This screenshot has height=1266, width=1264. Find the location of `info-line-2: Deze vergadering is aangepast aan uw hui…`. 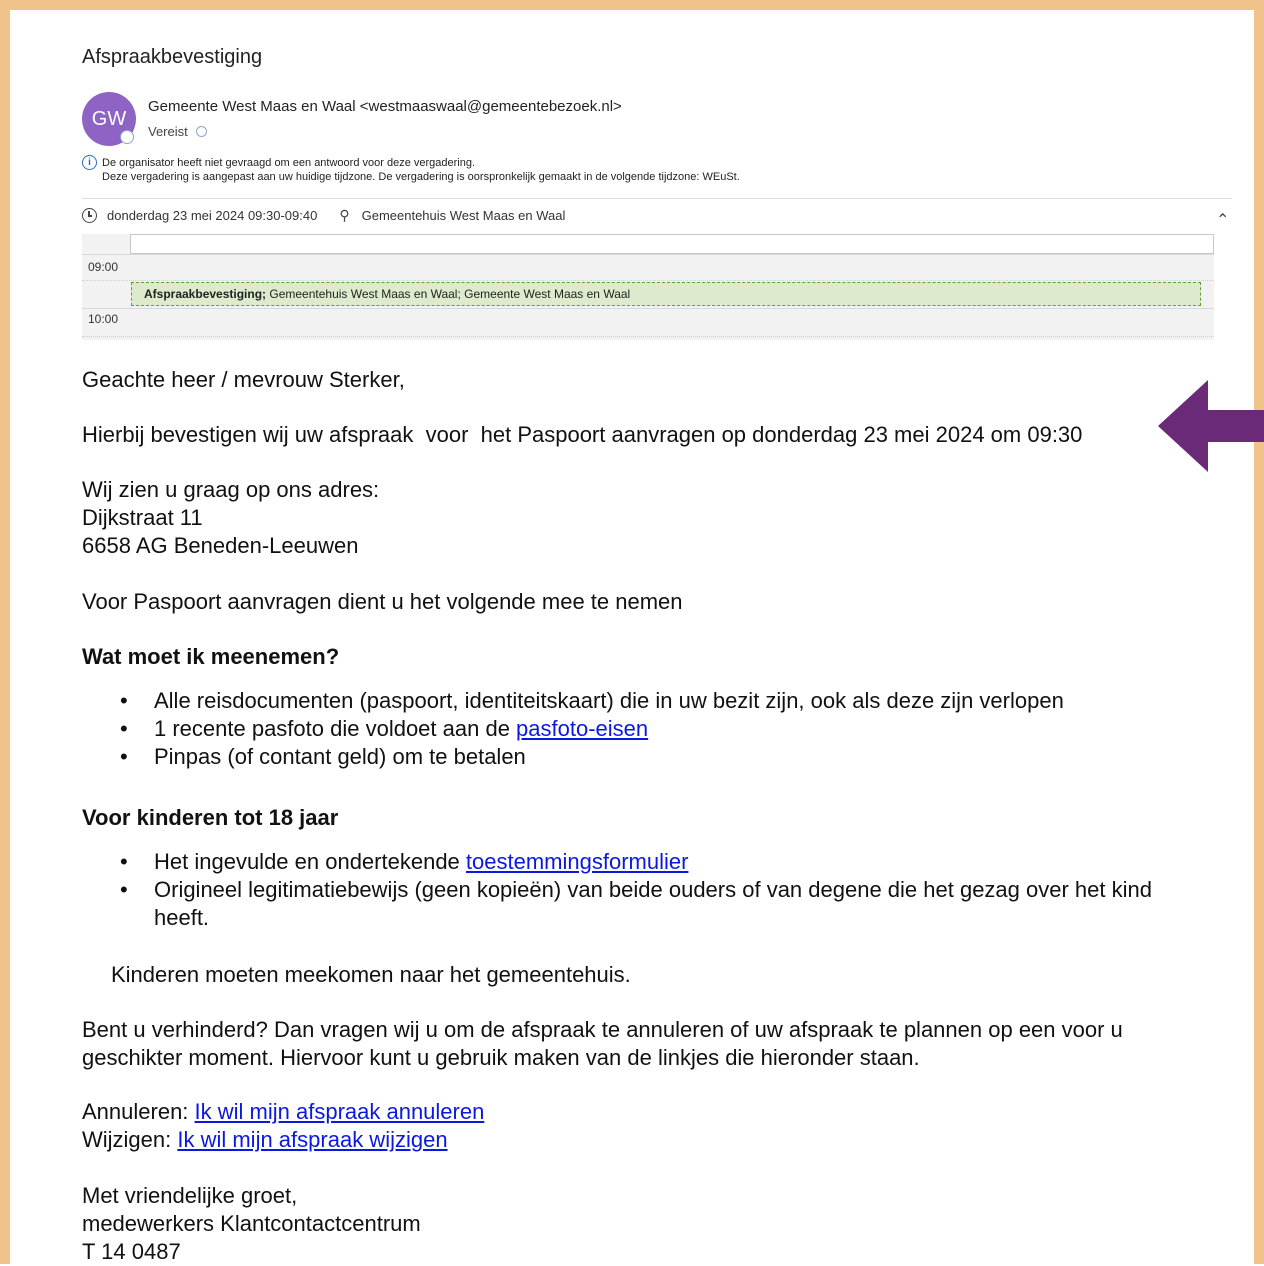

info-line-2: Deze vergadering is aangepast aan uw hui… is located at coordinates (421, 177).